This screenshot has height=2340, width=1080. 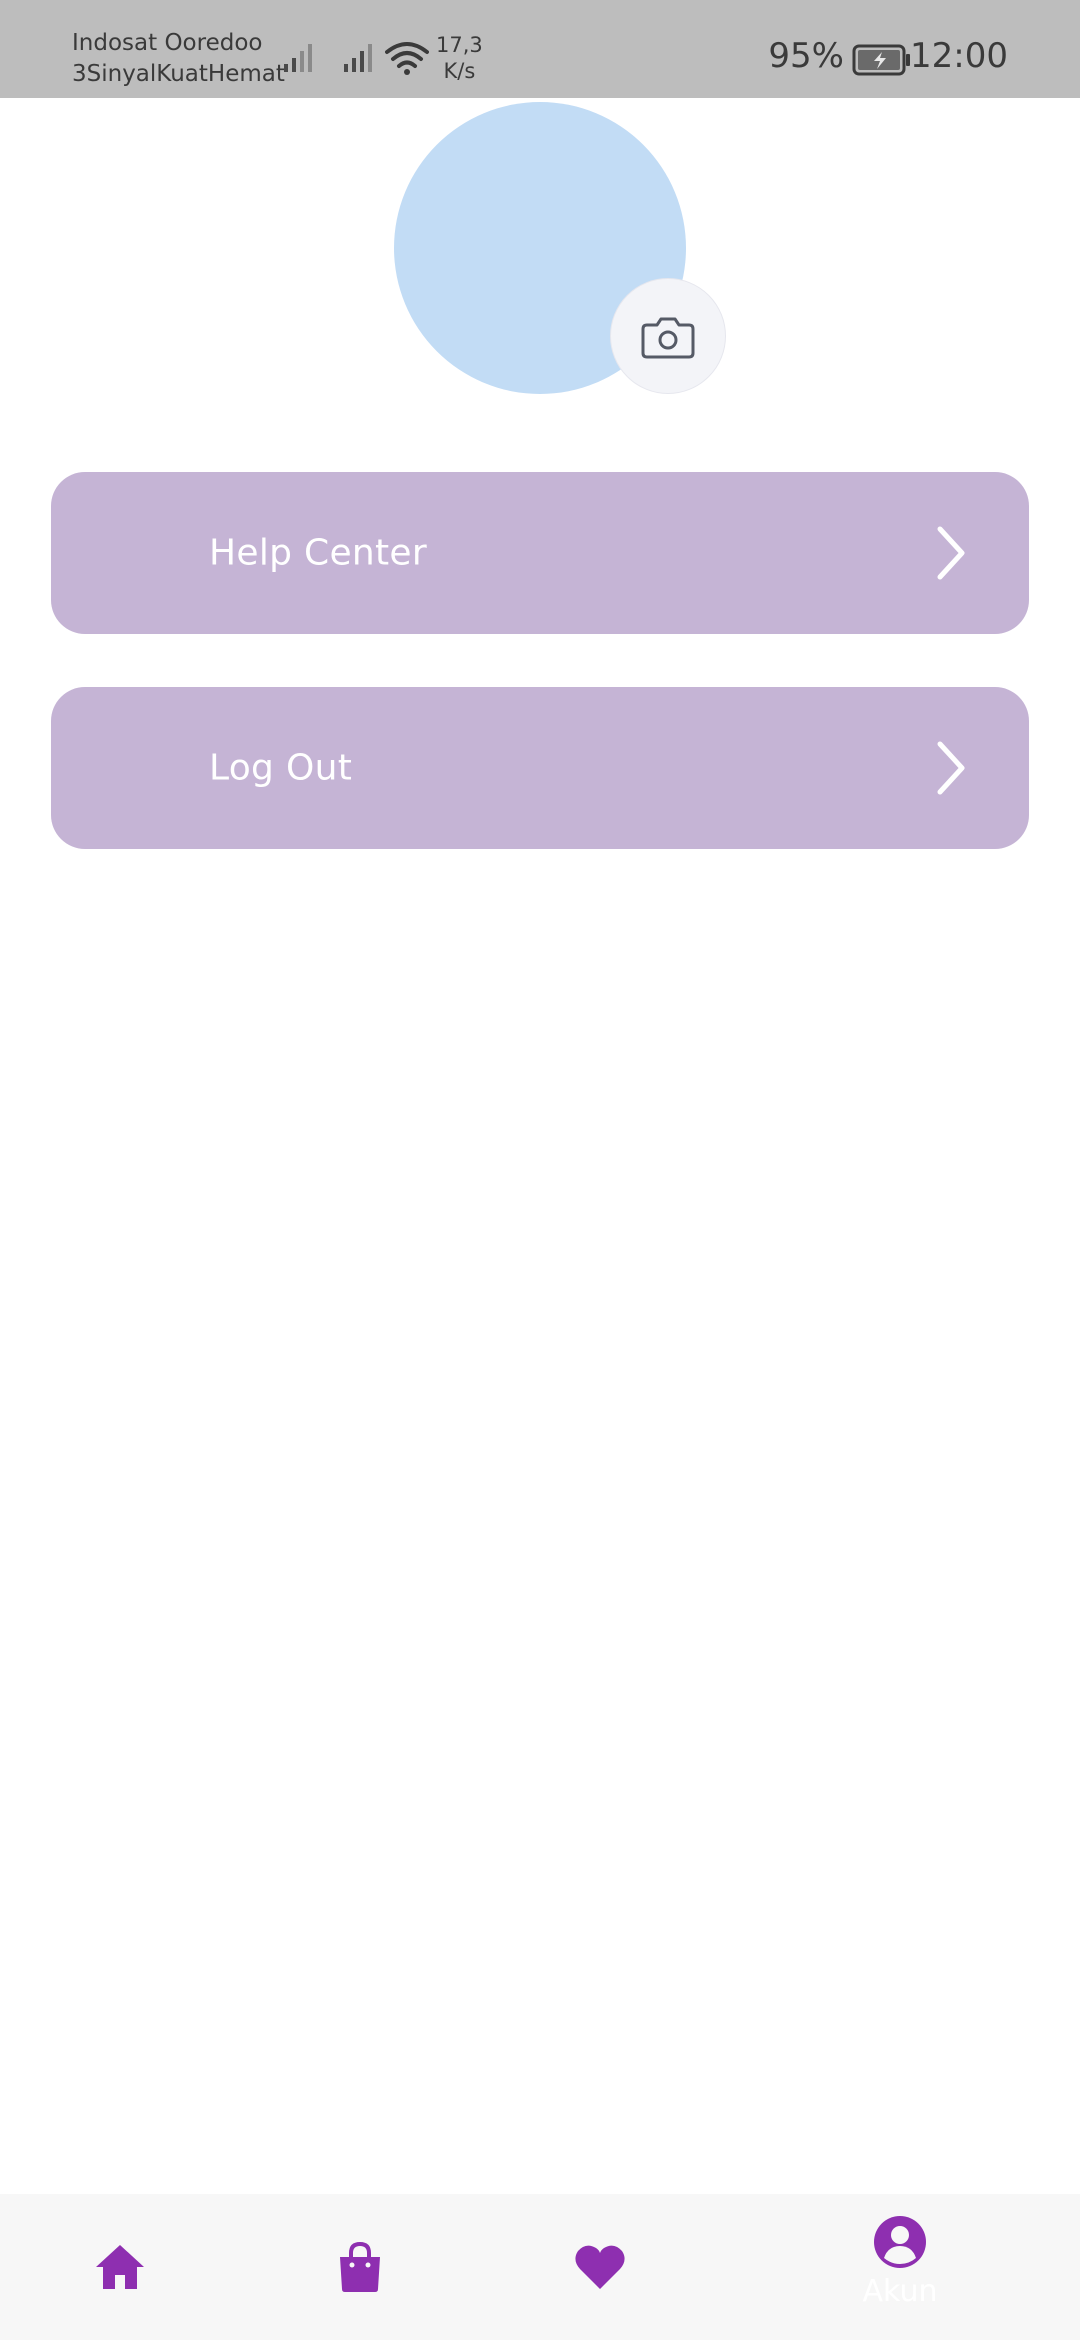 What do you see at coordinates (178, 74) in the screenshot?
I see `carrier-subname: 3SinyalKuatHemat` at bounding box center [178, 74].